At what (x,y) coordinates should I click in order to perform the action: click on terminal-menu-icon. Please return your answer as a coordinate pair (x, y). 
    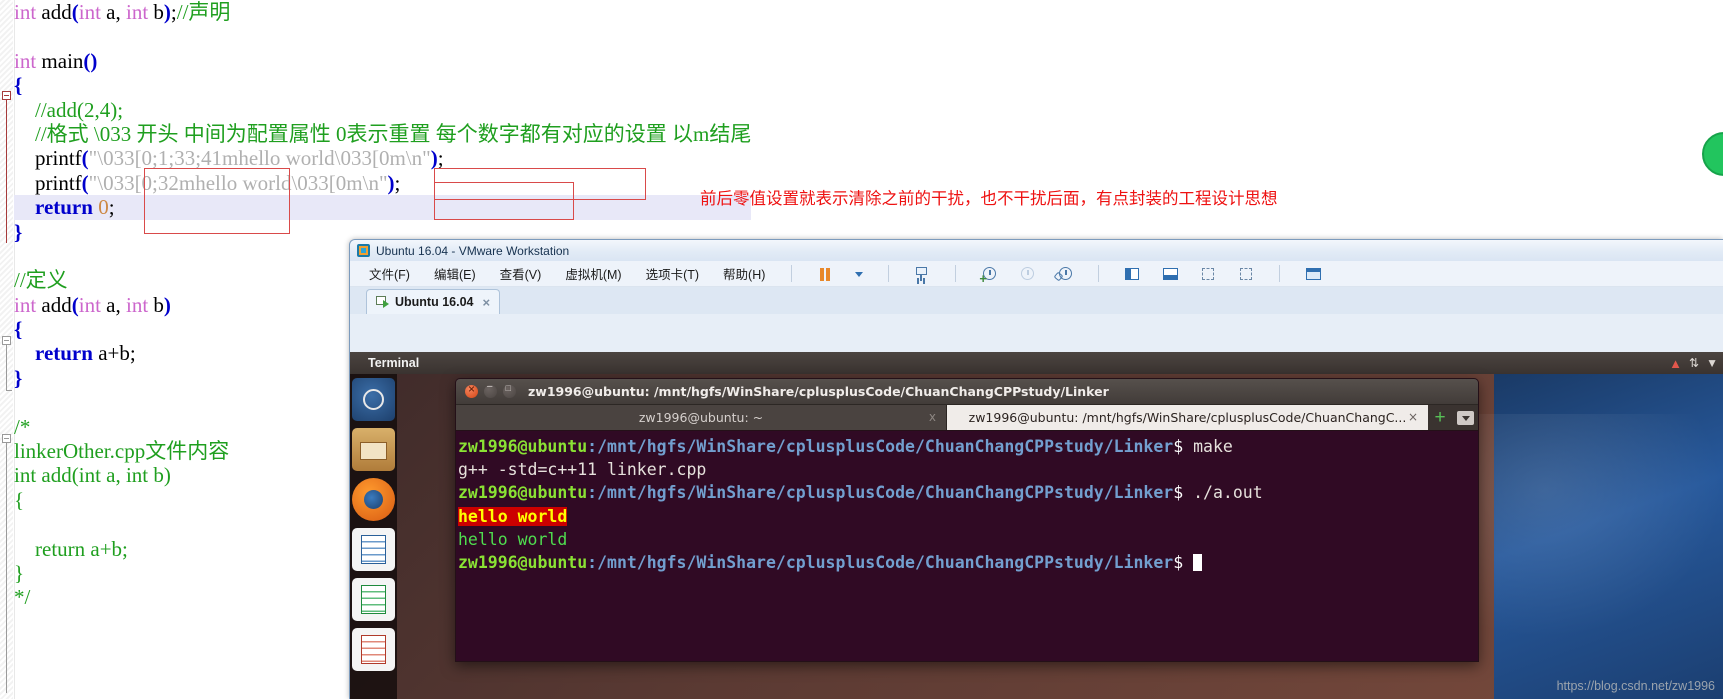
    Looking at the image, I should click on (1465, 417).